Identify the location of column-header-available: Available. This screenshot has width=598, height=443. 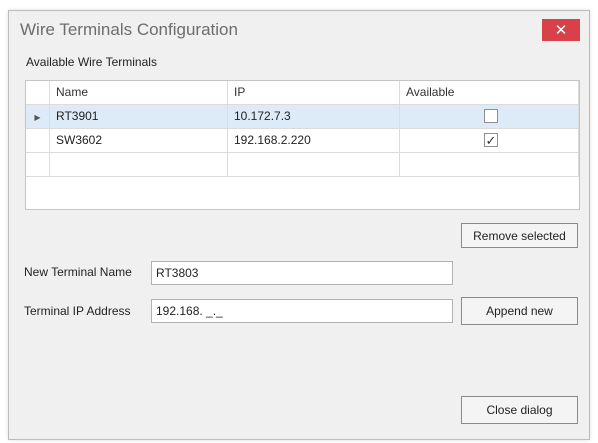
(489, 93).